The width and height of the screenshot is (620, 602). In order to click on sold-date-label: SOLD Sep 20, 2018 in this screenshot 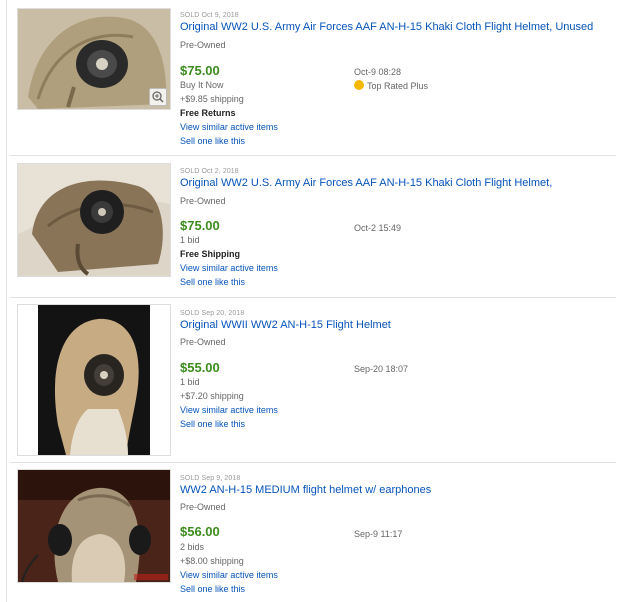, I will do `click(212, 313)`.